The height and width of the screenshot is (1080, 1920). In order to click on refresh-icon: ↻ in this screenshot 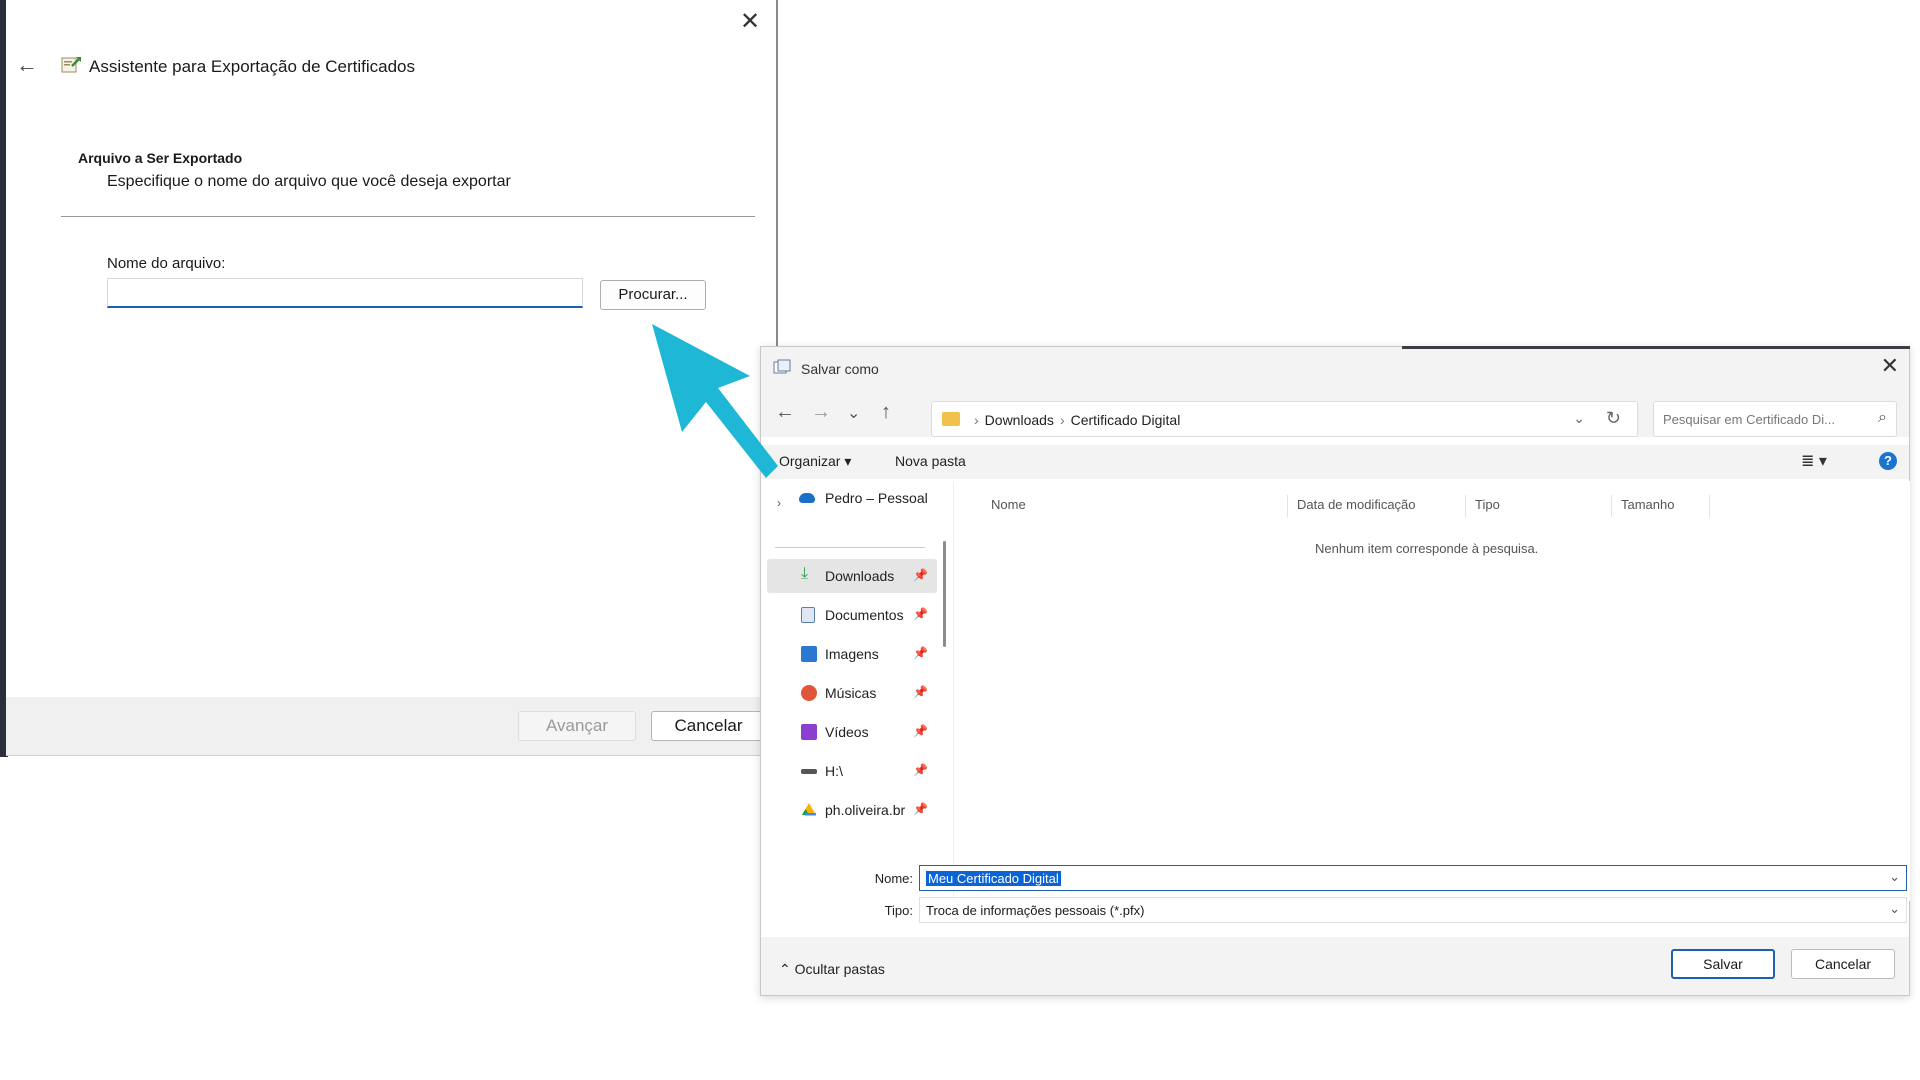, I will do `click(1613, 418)`.